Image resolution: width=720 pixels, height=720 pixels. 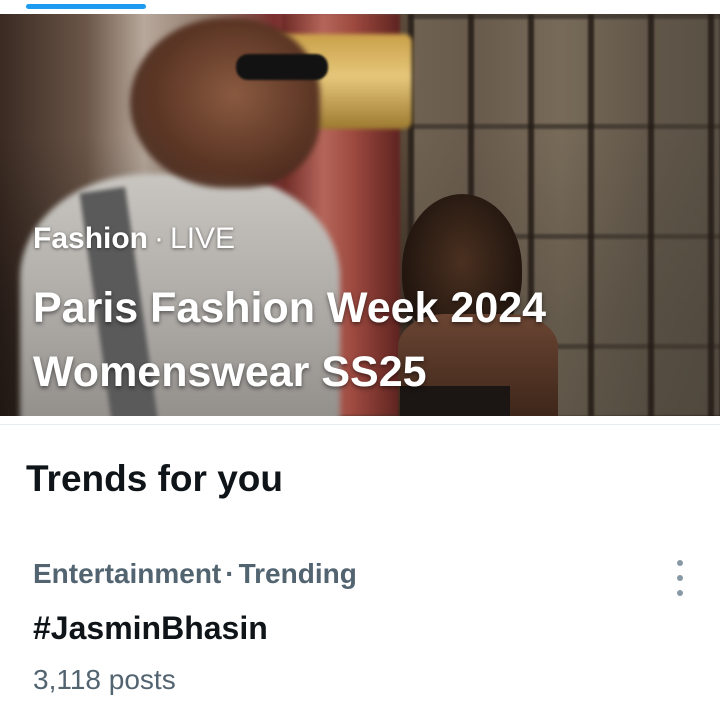 I want to click on trend-context: Entertainment · Trending, so click(x=195, y=574).